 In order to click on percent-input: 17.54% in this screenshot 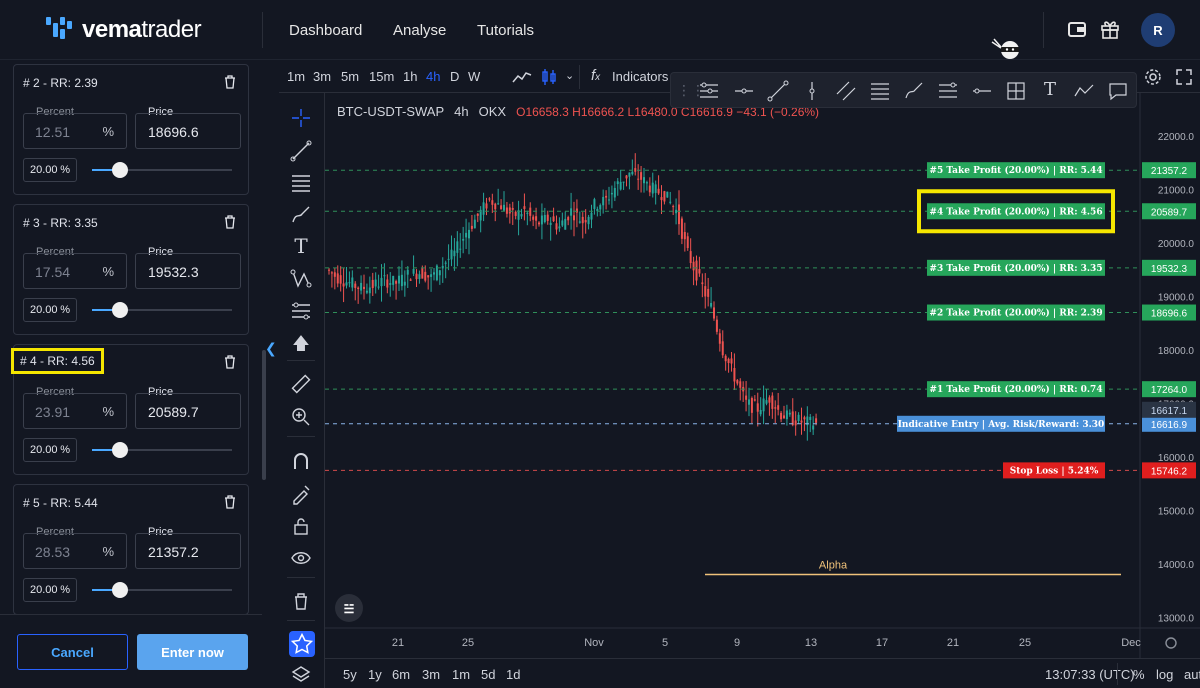, I will do `click(75, 271)`.